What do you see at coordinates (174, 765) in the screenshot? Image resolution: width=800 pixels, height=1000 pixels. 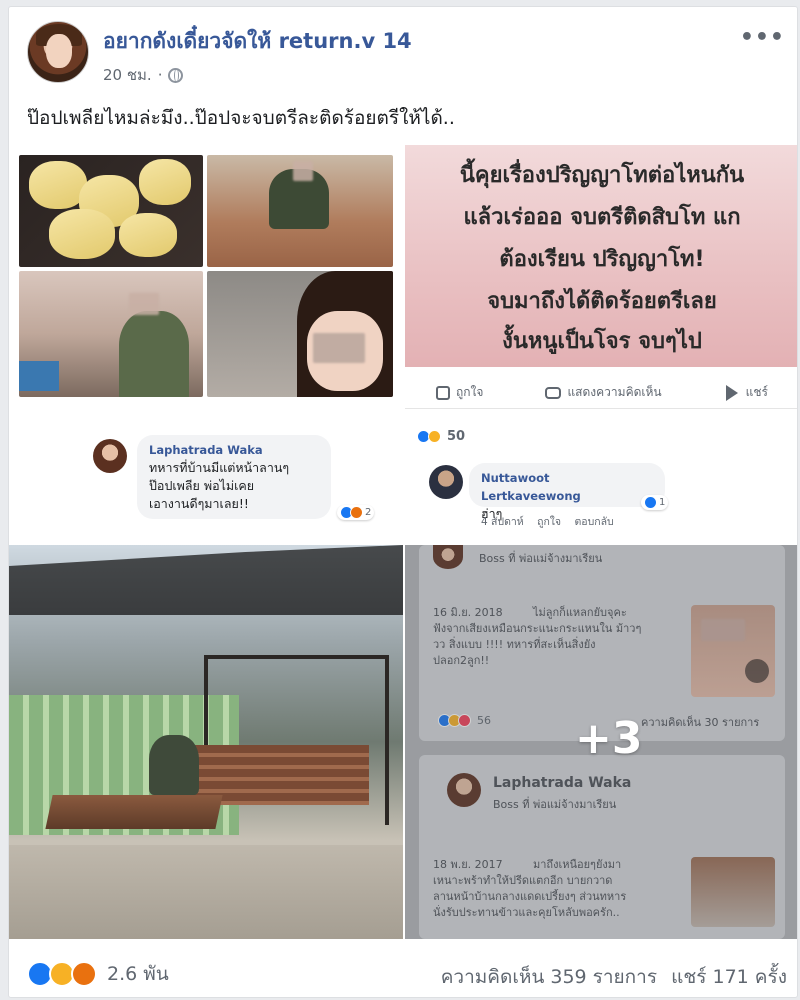 I see `person` at bounding box center [174, 765].